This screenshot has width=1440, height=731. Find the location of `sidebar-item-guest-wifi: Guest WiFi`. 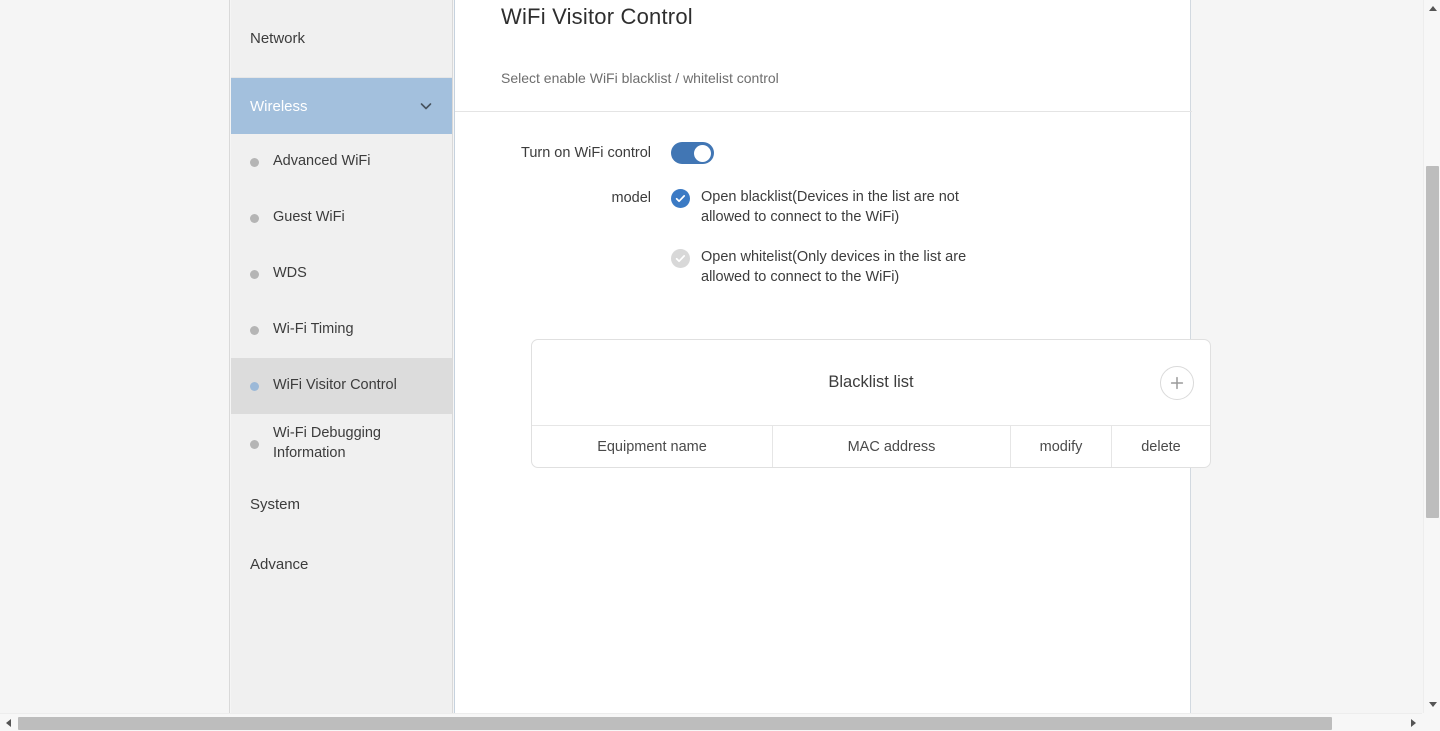

sidebar-item-guest-wifi: Guest WiFi is located at coordinates (341, 218).